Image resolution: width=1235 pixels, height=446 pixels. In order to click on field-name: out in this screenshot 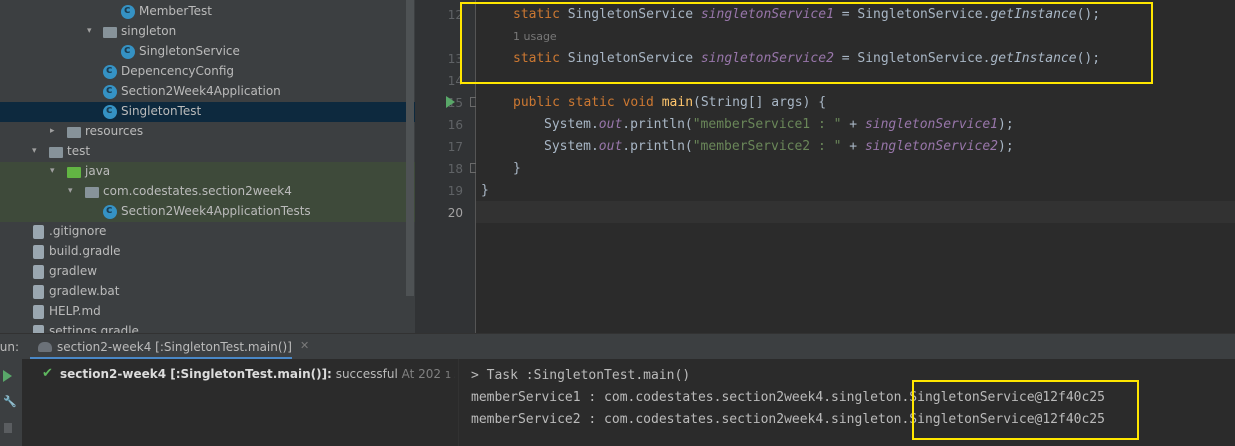, I will do `click(610, 146)`.